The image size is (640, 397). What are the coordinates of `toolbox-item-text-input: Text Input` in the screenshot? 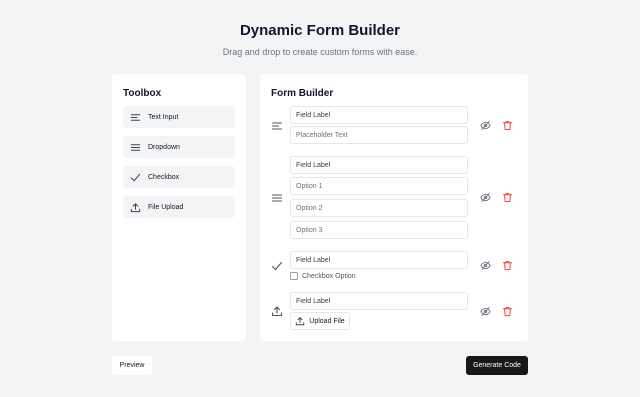 It's located at (179, 117).